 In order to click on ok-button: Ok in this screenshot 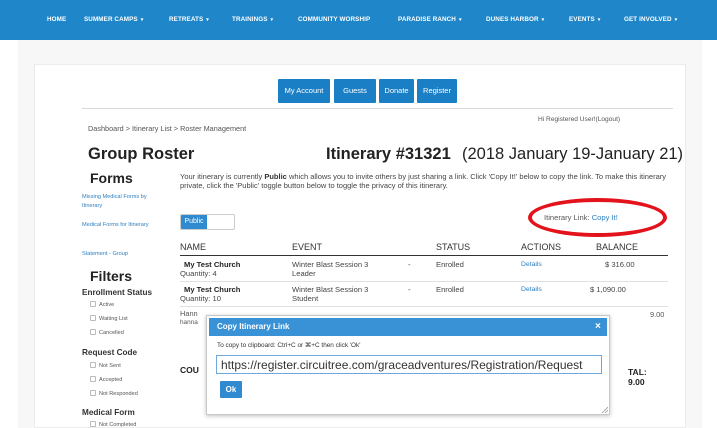, I will do `click(231, 389)`.